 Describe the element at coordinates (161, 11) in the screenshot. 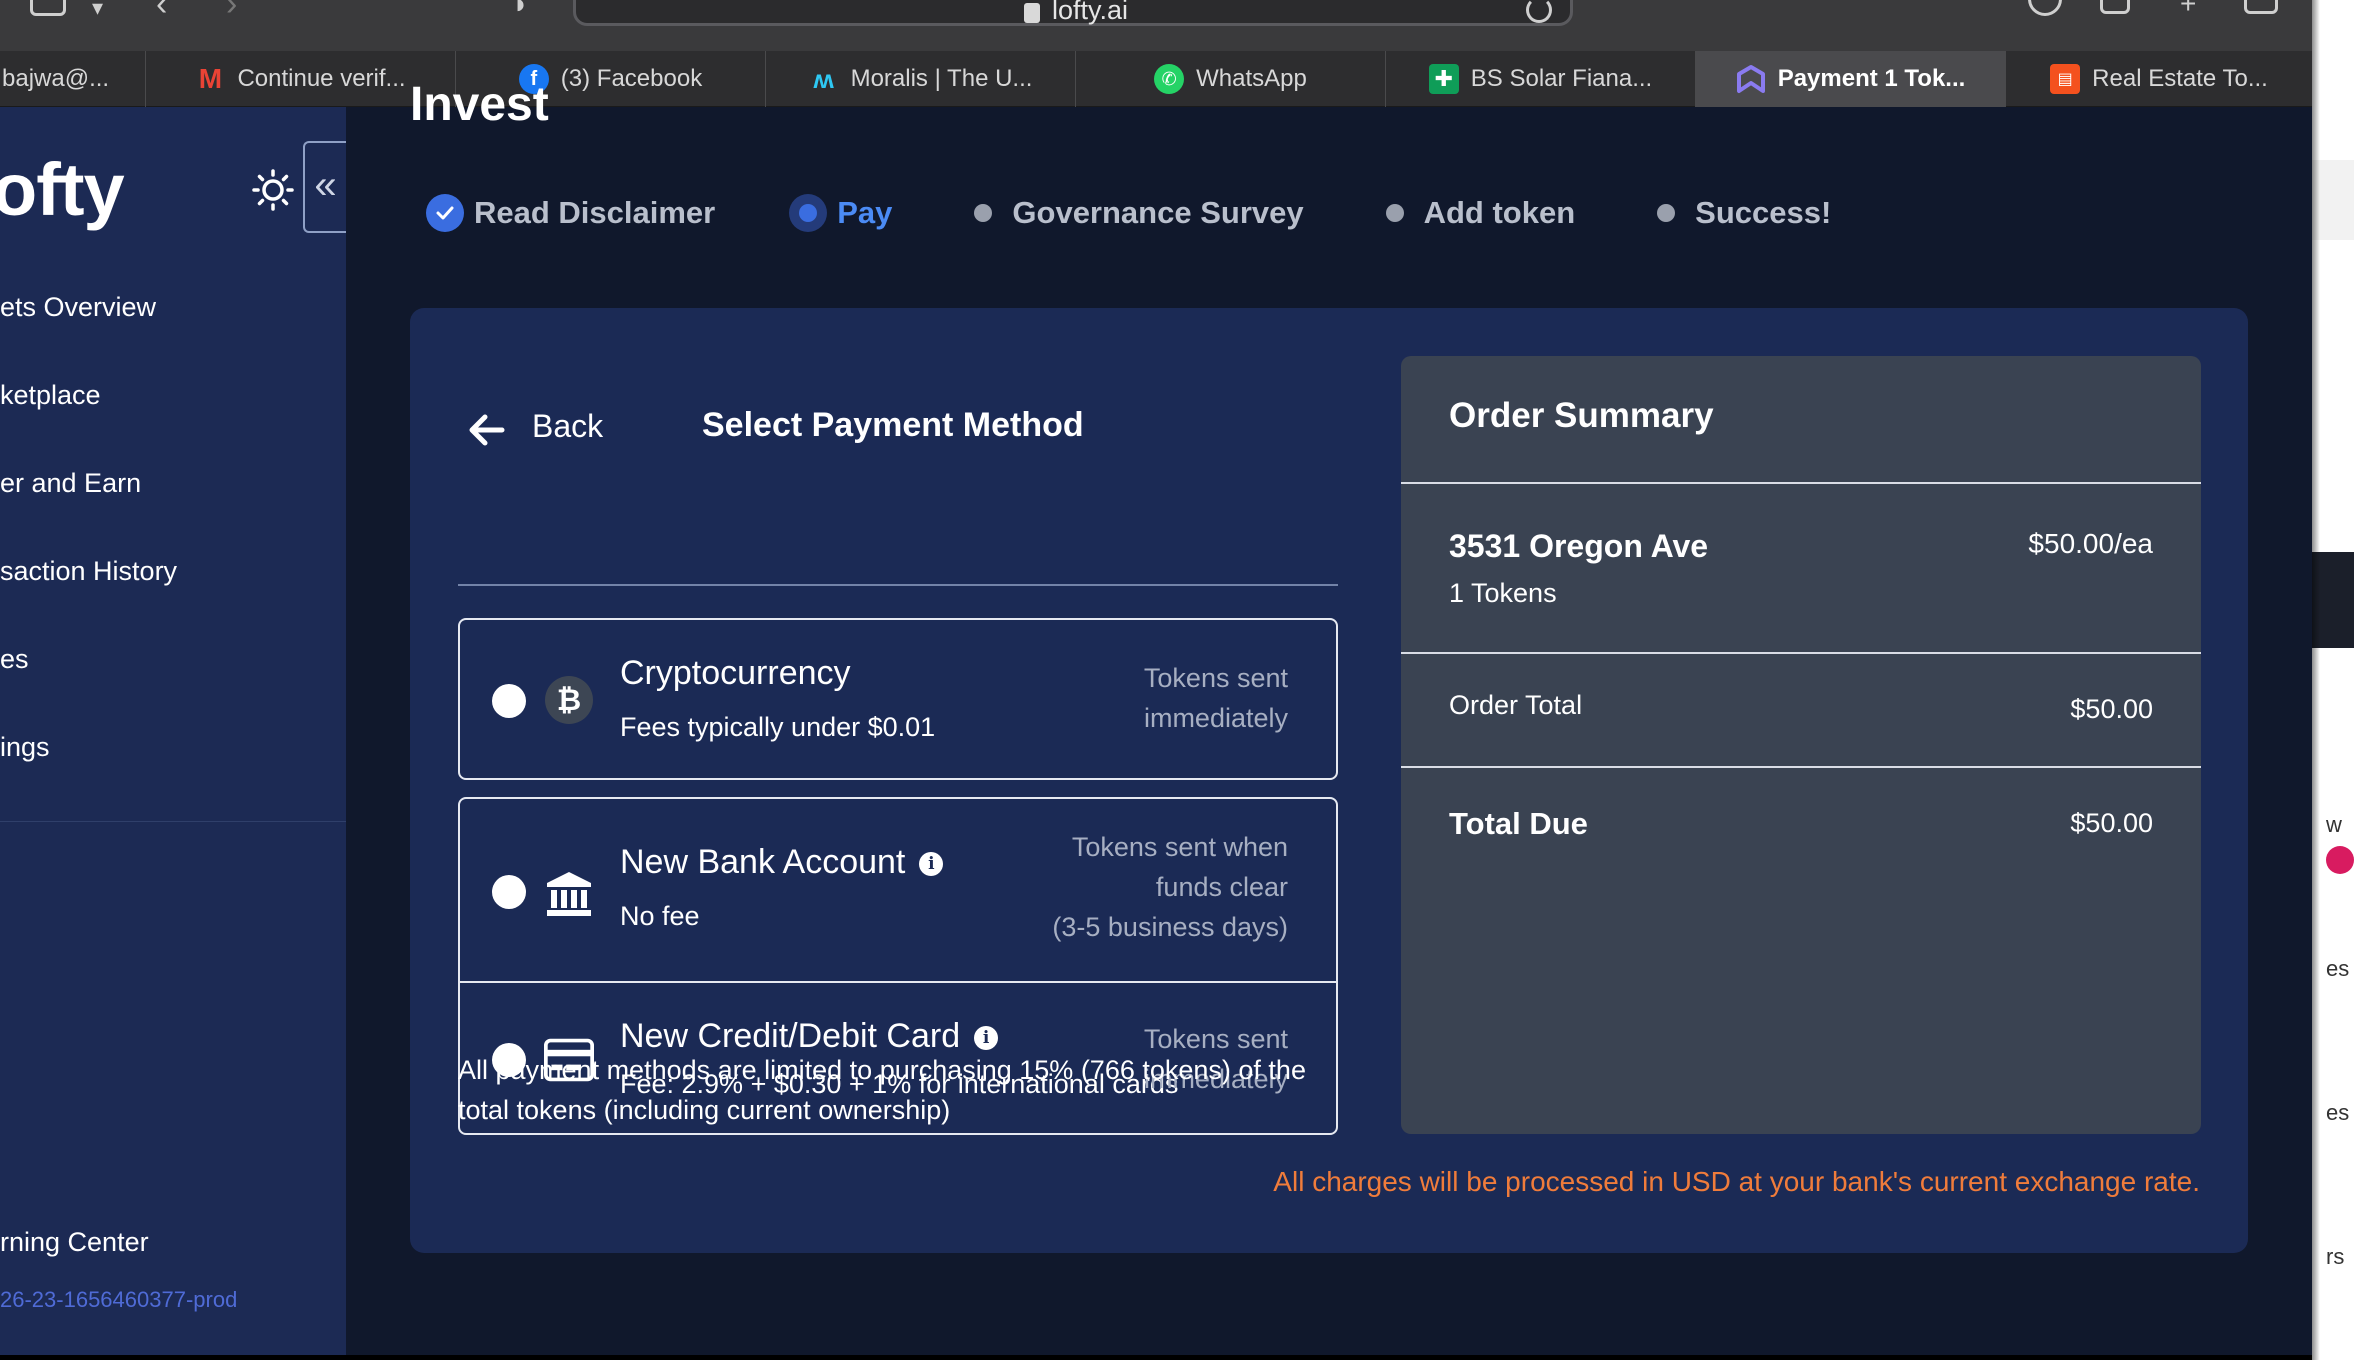

I see `back-nav-icon: ‹` at that location.